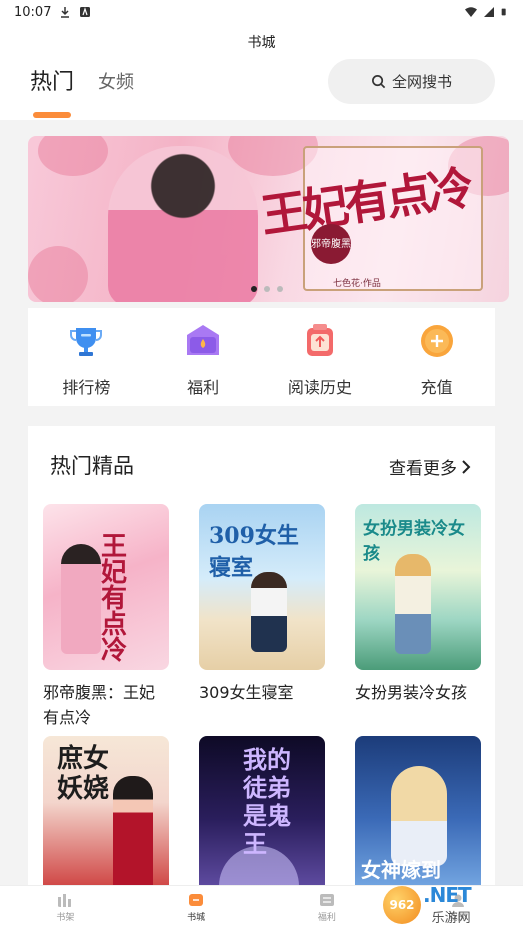 Image resolution: width=523 pixels, height=929 pixels. What do you see at coordinates (489, 12) in the screenshot?
I see `signal-icon` at bounding box center [489, 12].